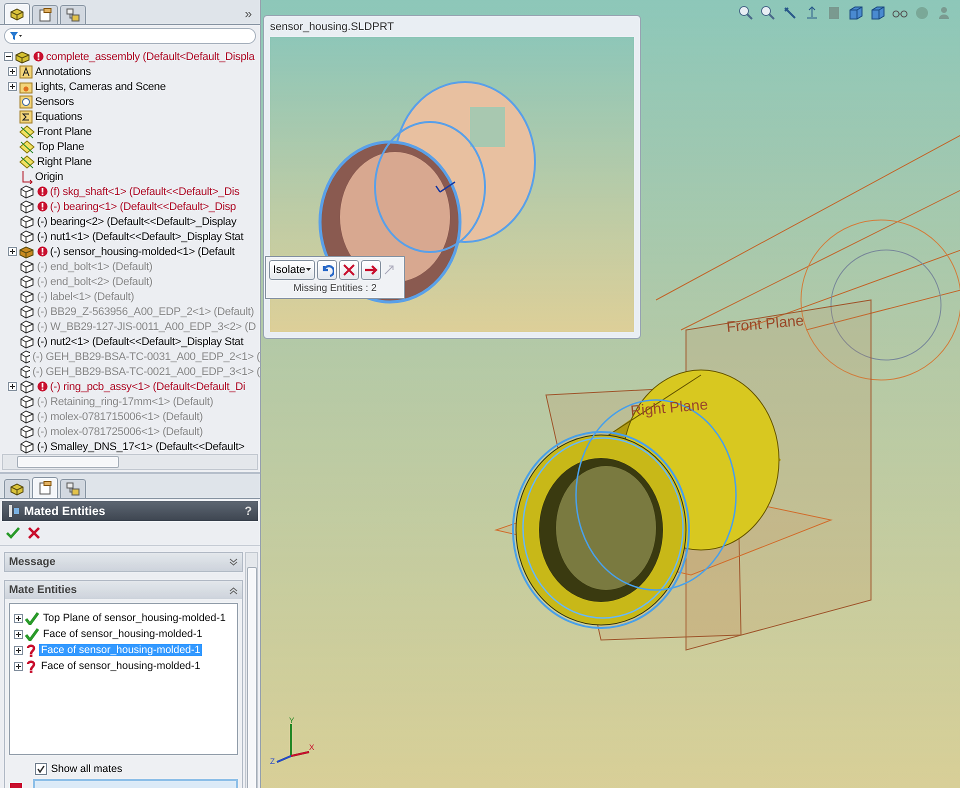  Describe the element at coordinates (100, 86) in the screenshot. I see `tree-item: Lights, Cameras and Scene` at that location.